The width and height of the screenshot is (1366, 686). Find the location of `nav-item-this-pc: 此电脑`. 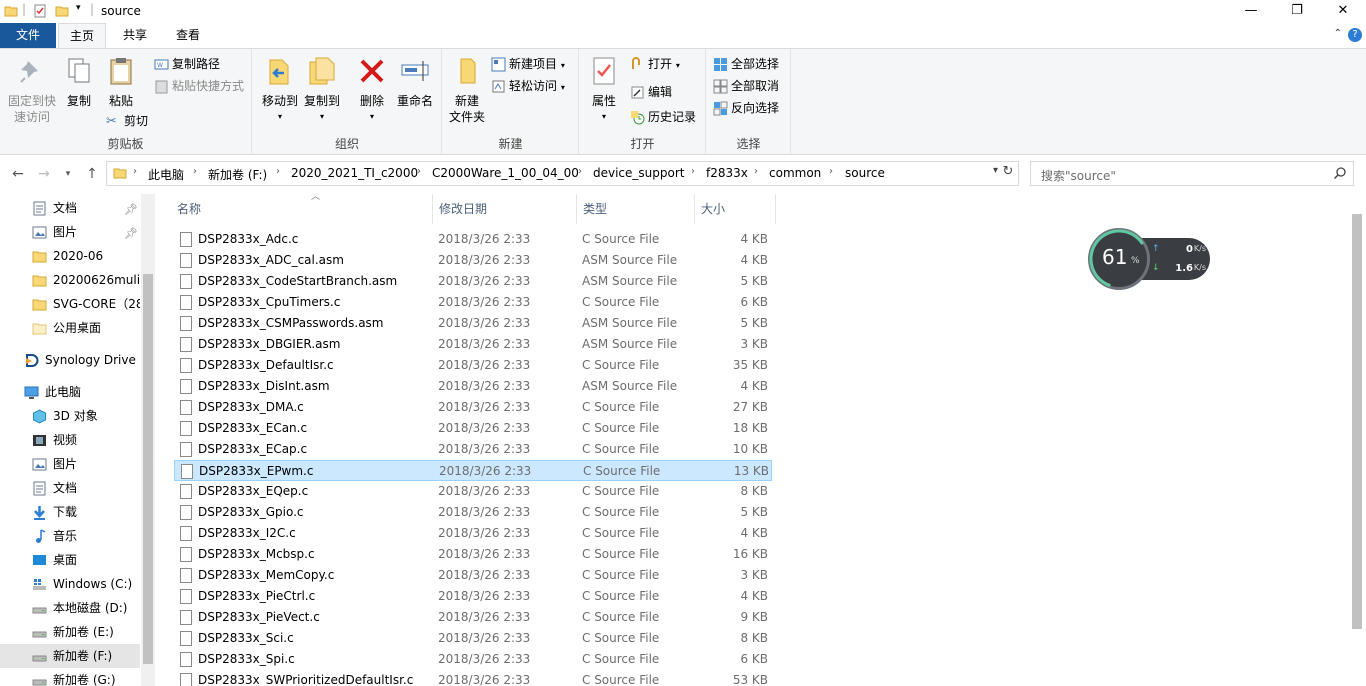

nav-item-this-pc: 此电脑 is located at coordinates (70, 392).